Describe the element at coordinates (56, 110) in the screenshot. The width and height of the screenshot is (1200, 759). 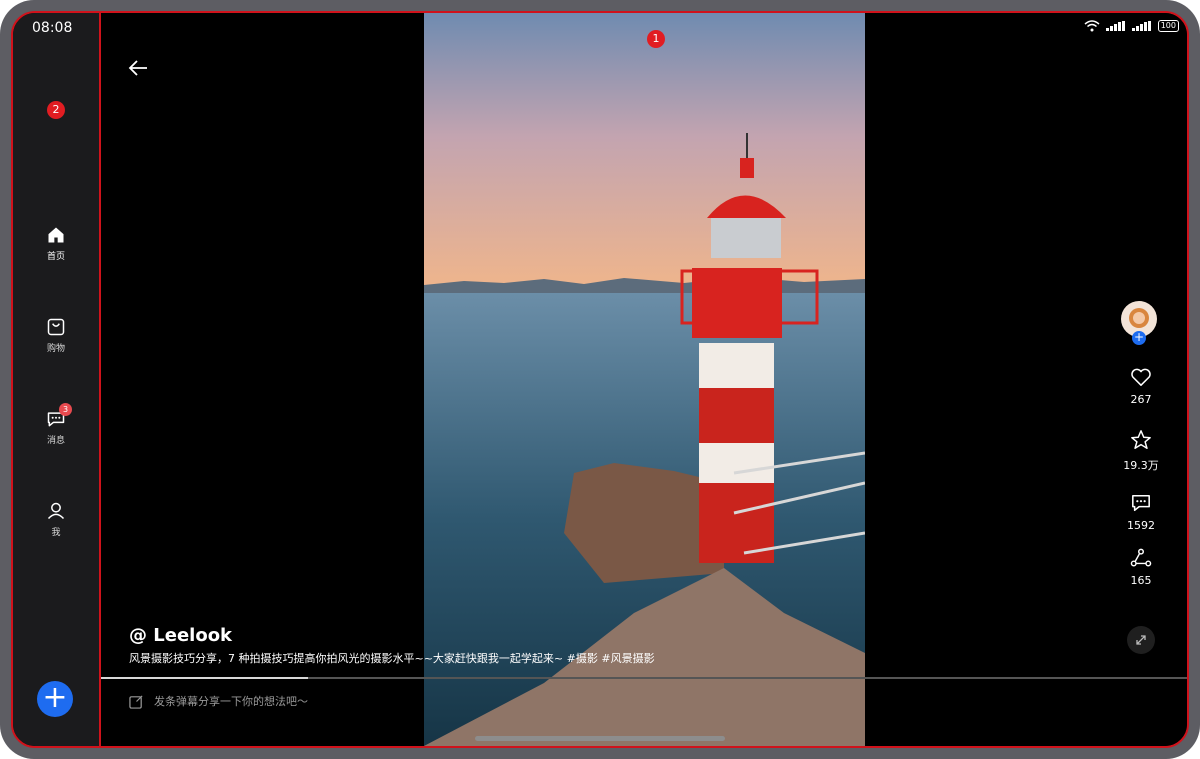
I see `marker-2: 2` at that location.